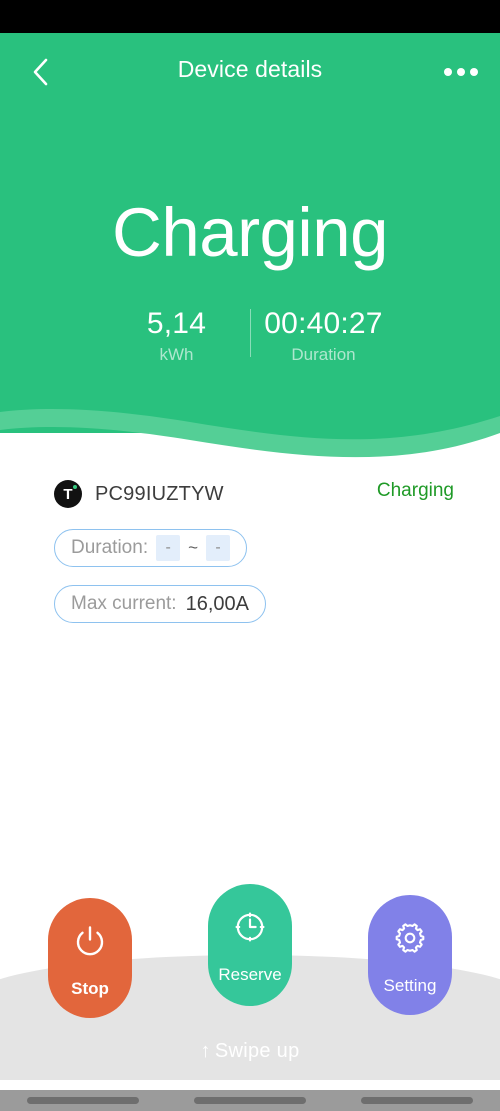 The image size is (500, 1111). What do you see at coordinates (176, 354) in the screenshot?
I see `stat-energy-unit: kWh` at bounding box center [176, 354].